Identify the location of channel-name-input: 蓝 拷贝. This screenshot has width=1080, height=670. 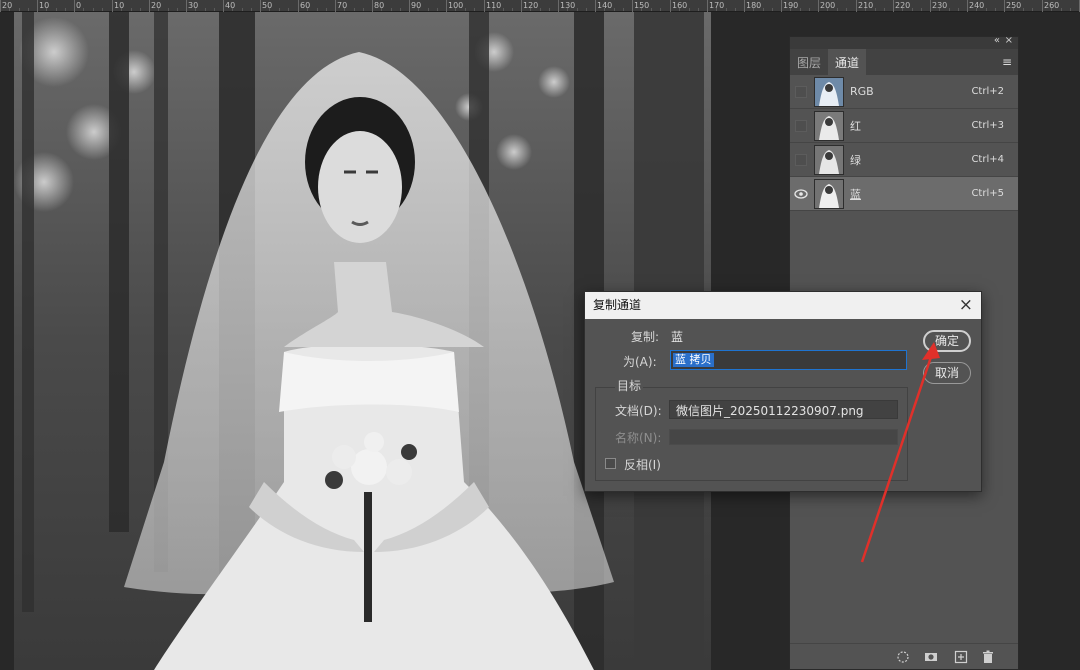
(788, 360).